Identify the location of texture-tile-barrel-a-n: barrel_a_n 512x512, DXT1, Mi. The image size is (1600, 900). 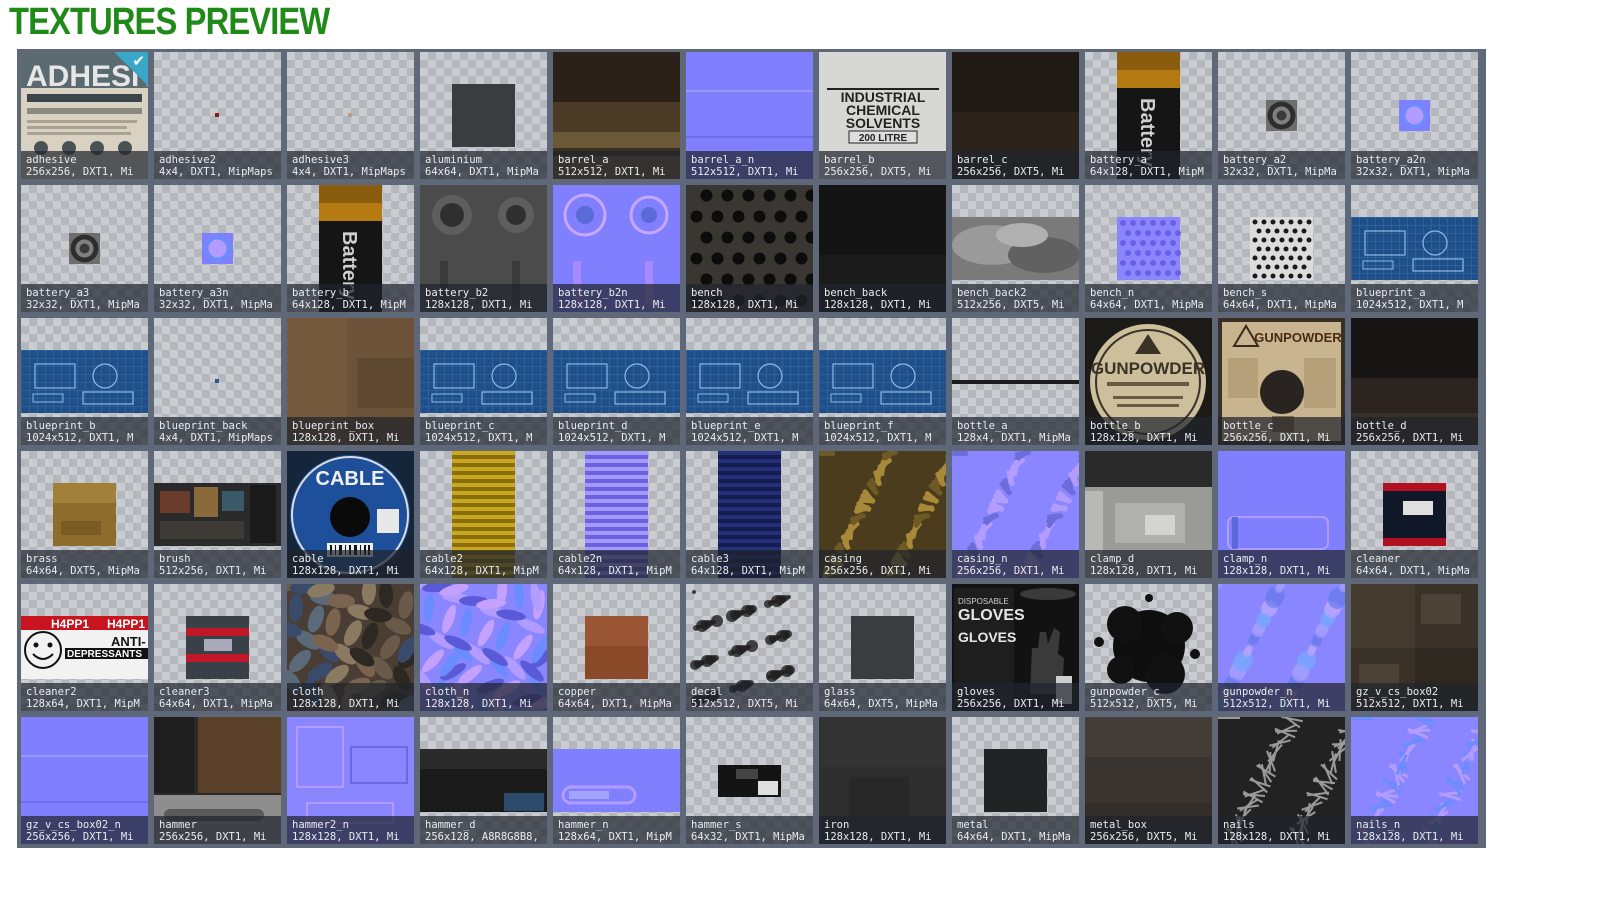
(749, 115).